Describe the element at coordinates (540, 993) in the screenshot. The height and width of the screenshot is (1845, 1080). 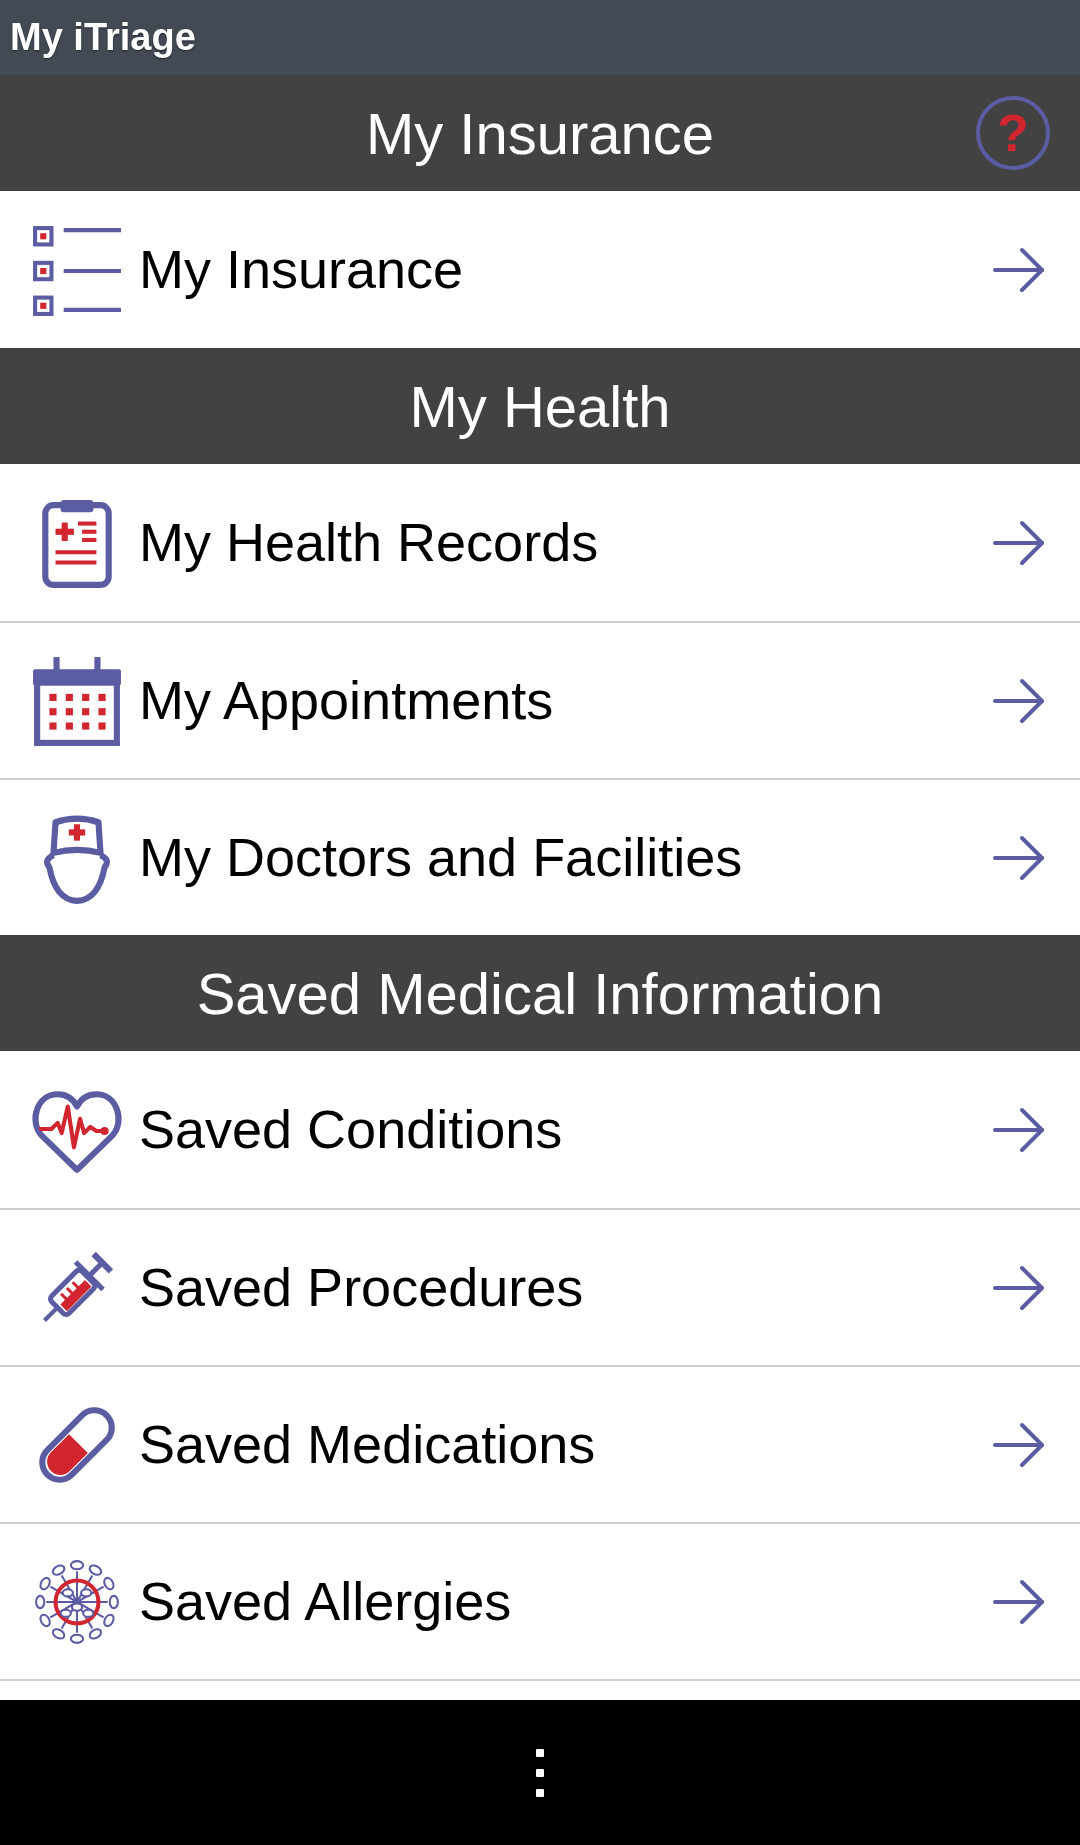
I see `section-title: Saved Medical Information` at that location.